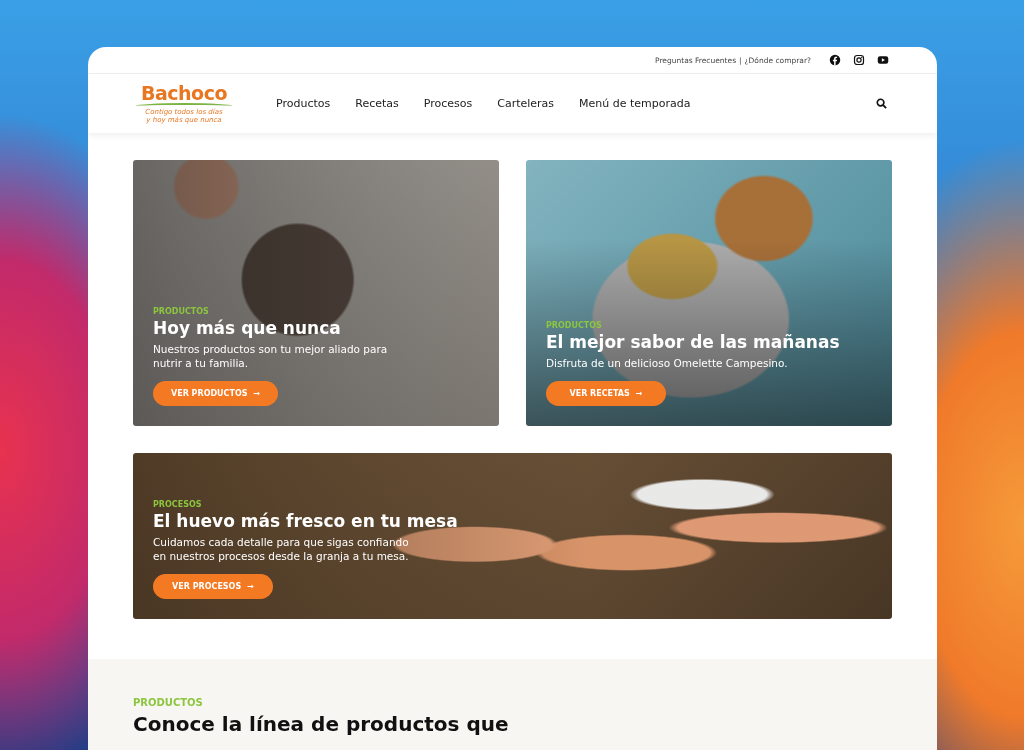 The image size is (1024, 750). I want to click on card-title: El mejor sabor de las mañanas, so click(693, 342).